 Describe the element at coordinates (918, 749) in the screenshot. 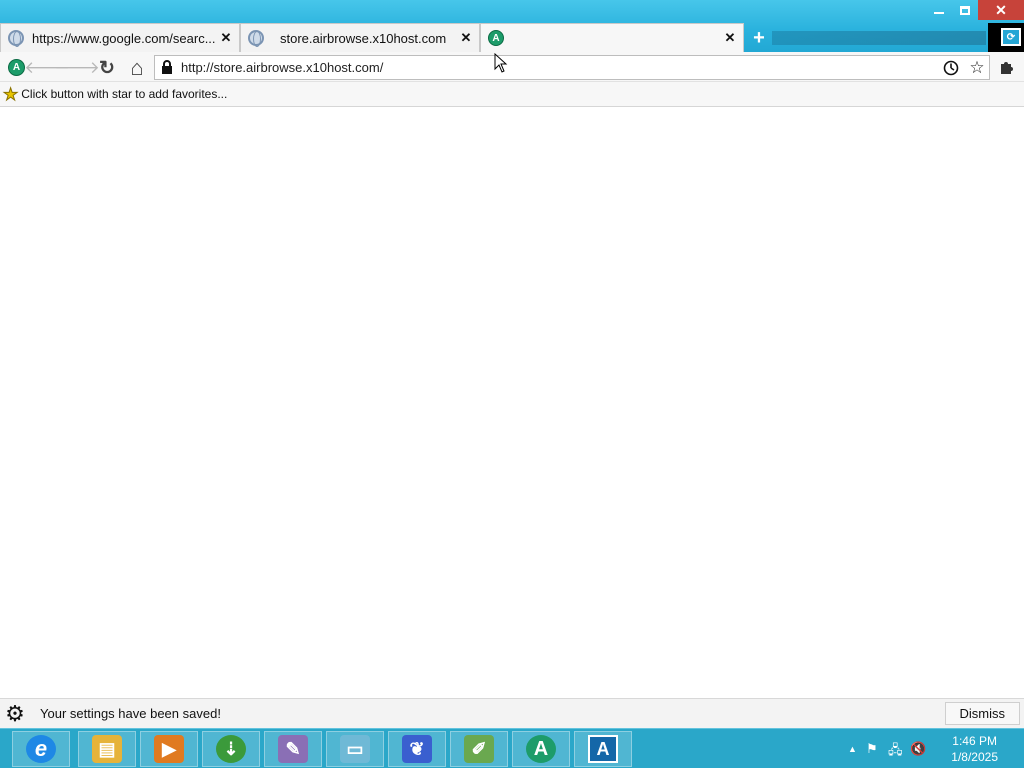

I see `volume-muted-icon: 🔇` at that location.